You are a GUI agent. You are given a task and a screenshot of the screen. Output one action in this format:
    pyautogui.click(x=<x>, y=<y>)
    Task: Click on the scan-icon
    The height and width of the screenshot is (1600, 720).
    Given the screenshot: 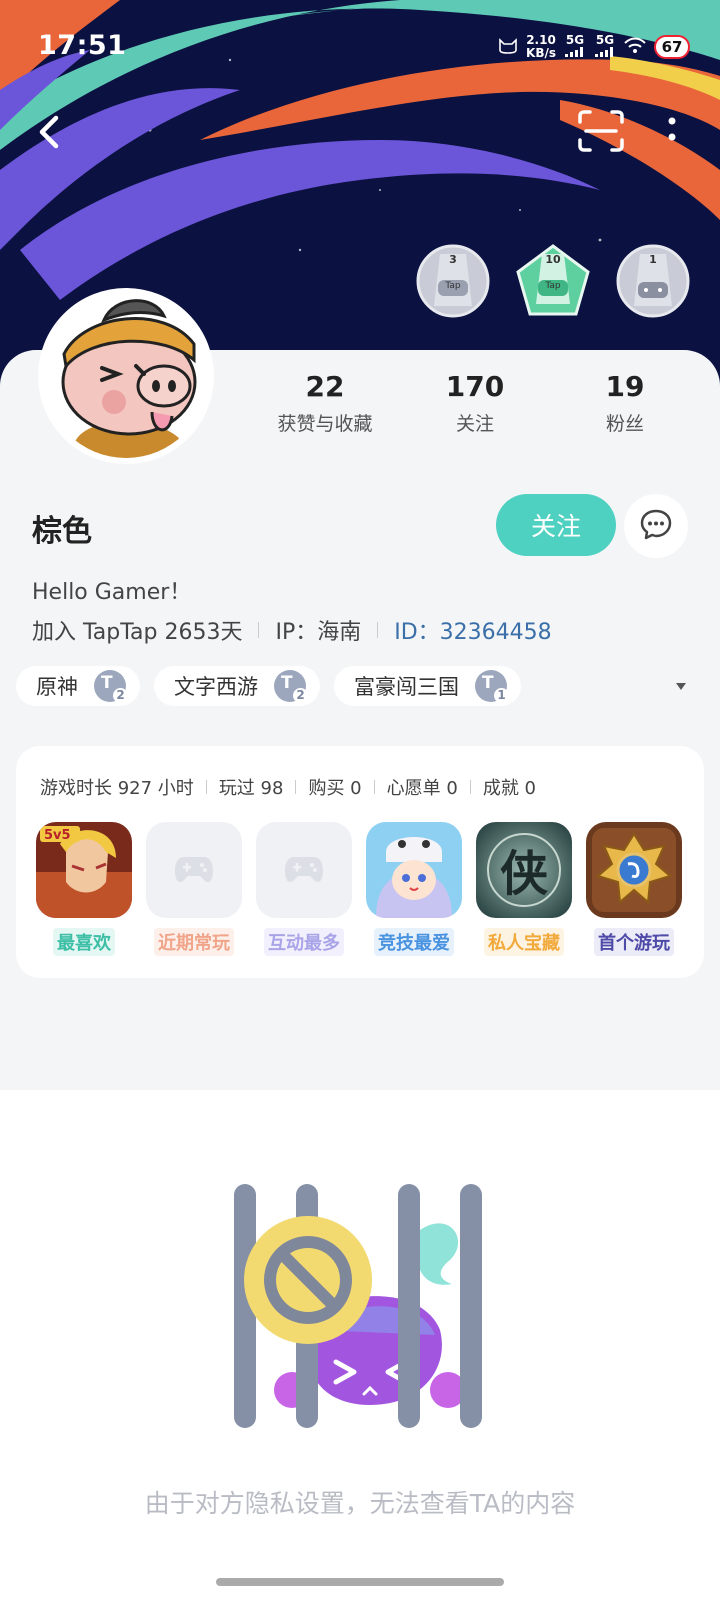 What is the action you would take?
    pyautogui.click(x=601, y=131)
    